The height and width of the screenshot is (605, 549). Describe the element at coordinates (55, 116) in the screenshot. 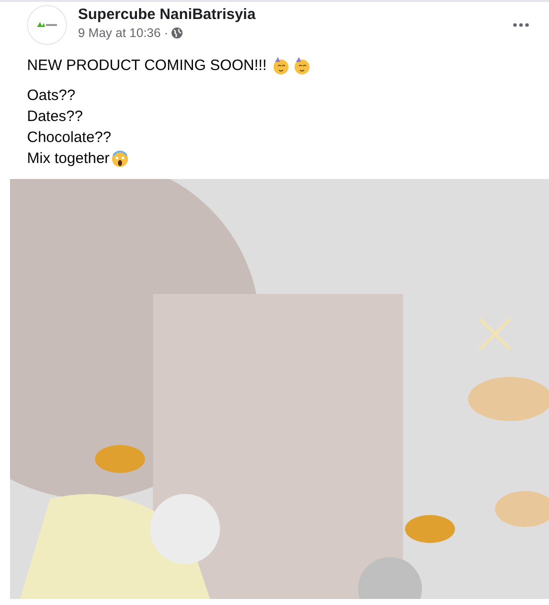

I see `post-text-line: Dates??` at that location.